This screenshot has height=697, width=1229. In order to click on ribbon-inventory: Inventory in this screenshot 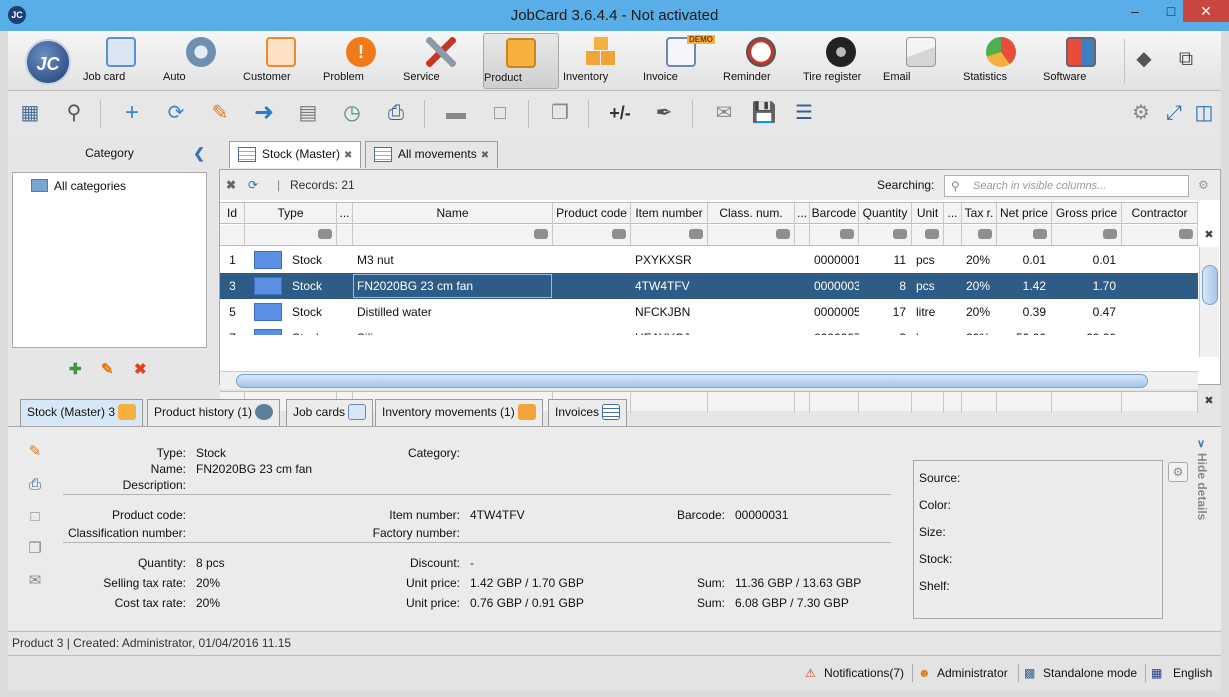, I will do `click(601, 61)`.